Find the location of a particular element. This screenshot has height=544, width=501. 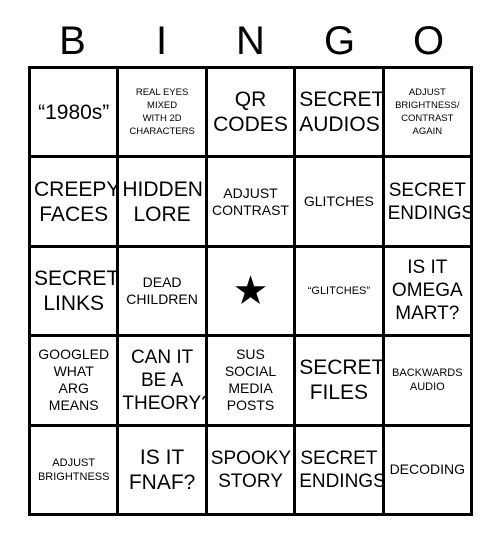

bingo-cell-label: SECRET FILES is located at coordinates (342, 380).